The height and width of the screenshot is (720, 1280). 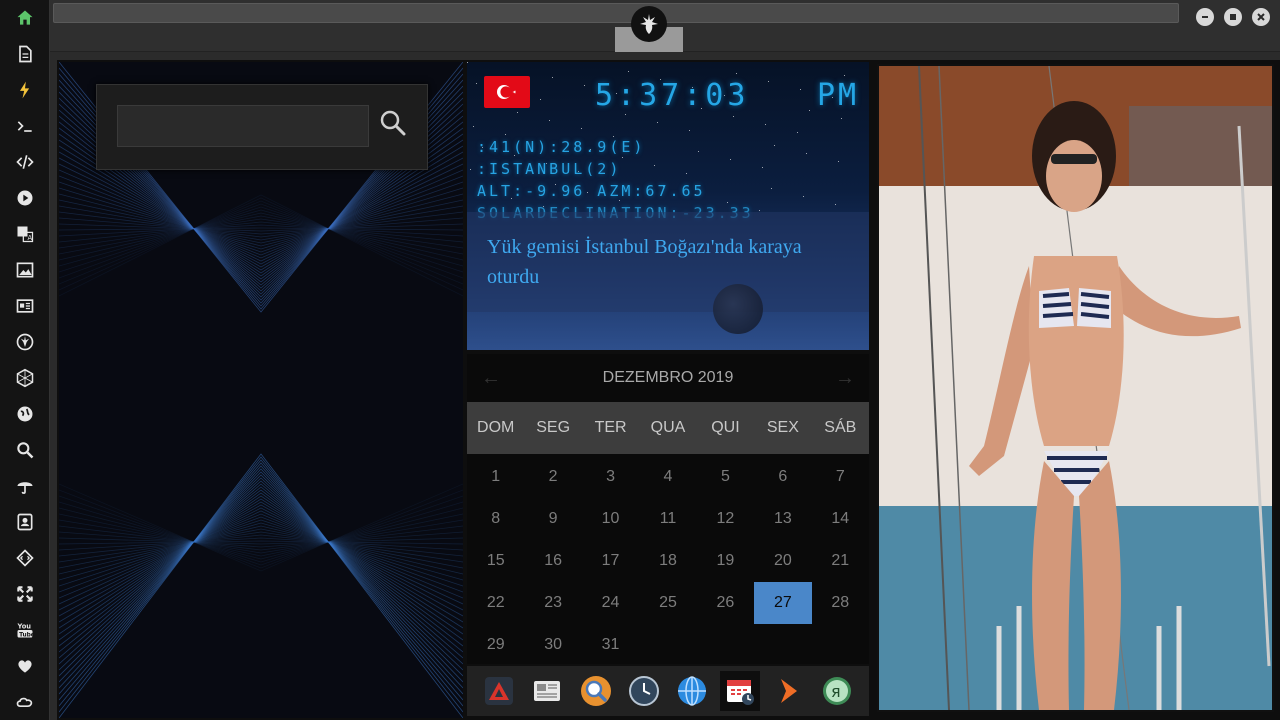 I want to click on logo-tab, so click(x=649, y=26).